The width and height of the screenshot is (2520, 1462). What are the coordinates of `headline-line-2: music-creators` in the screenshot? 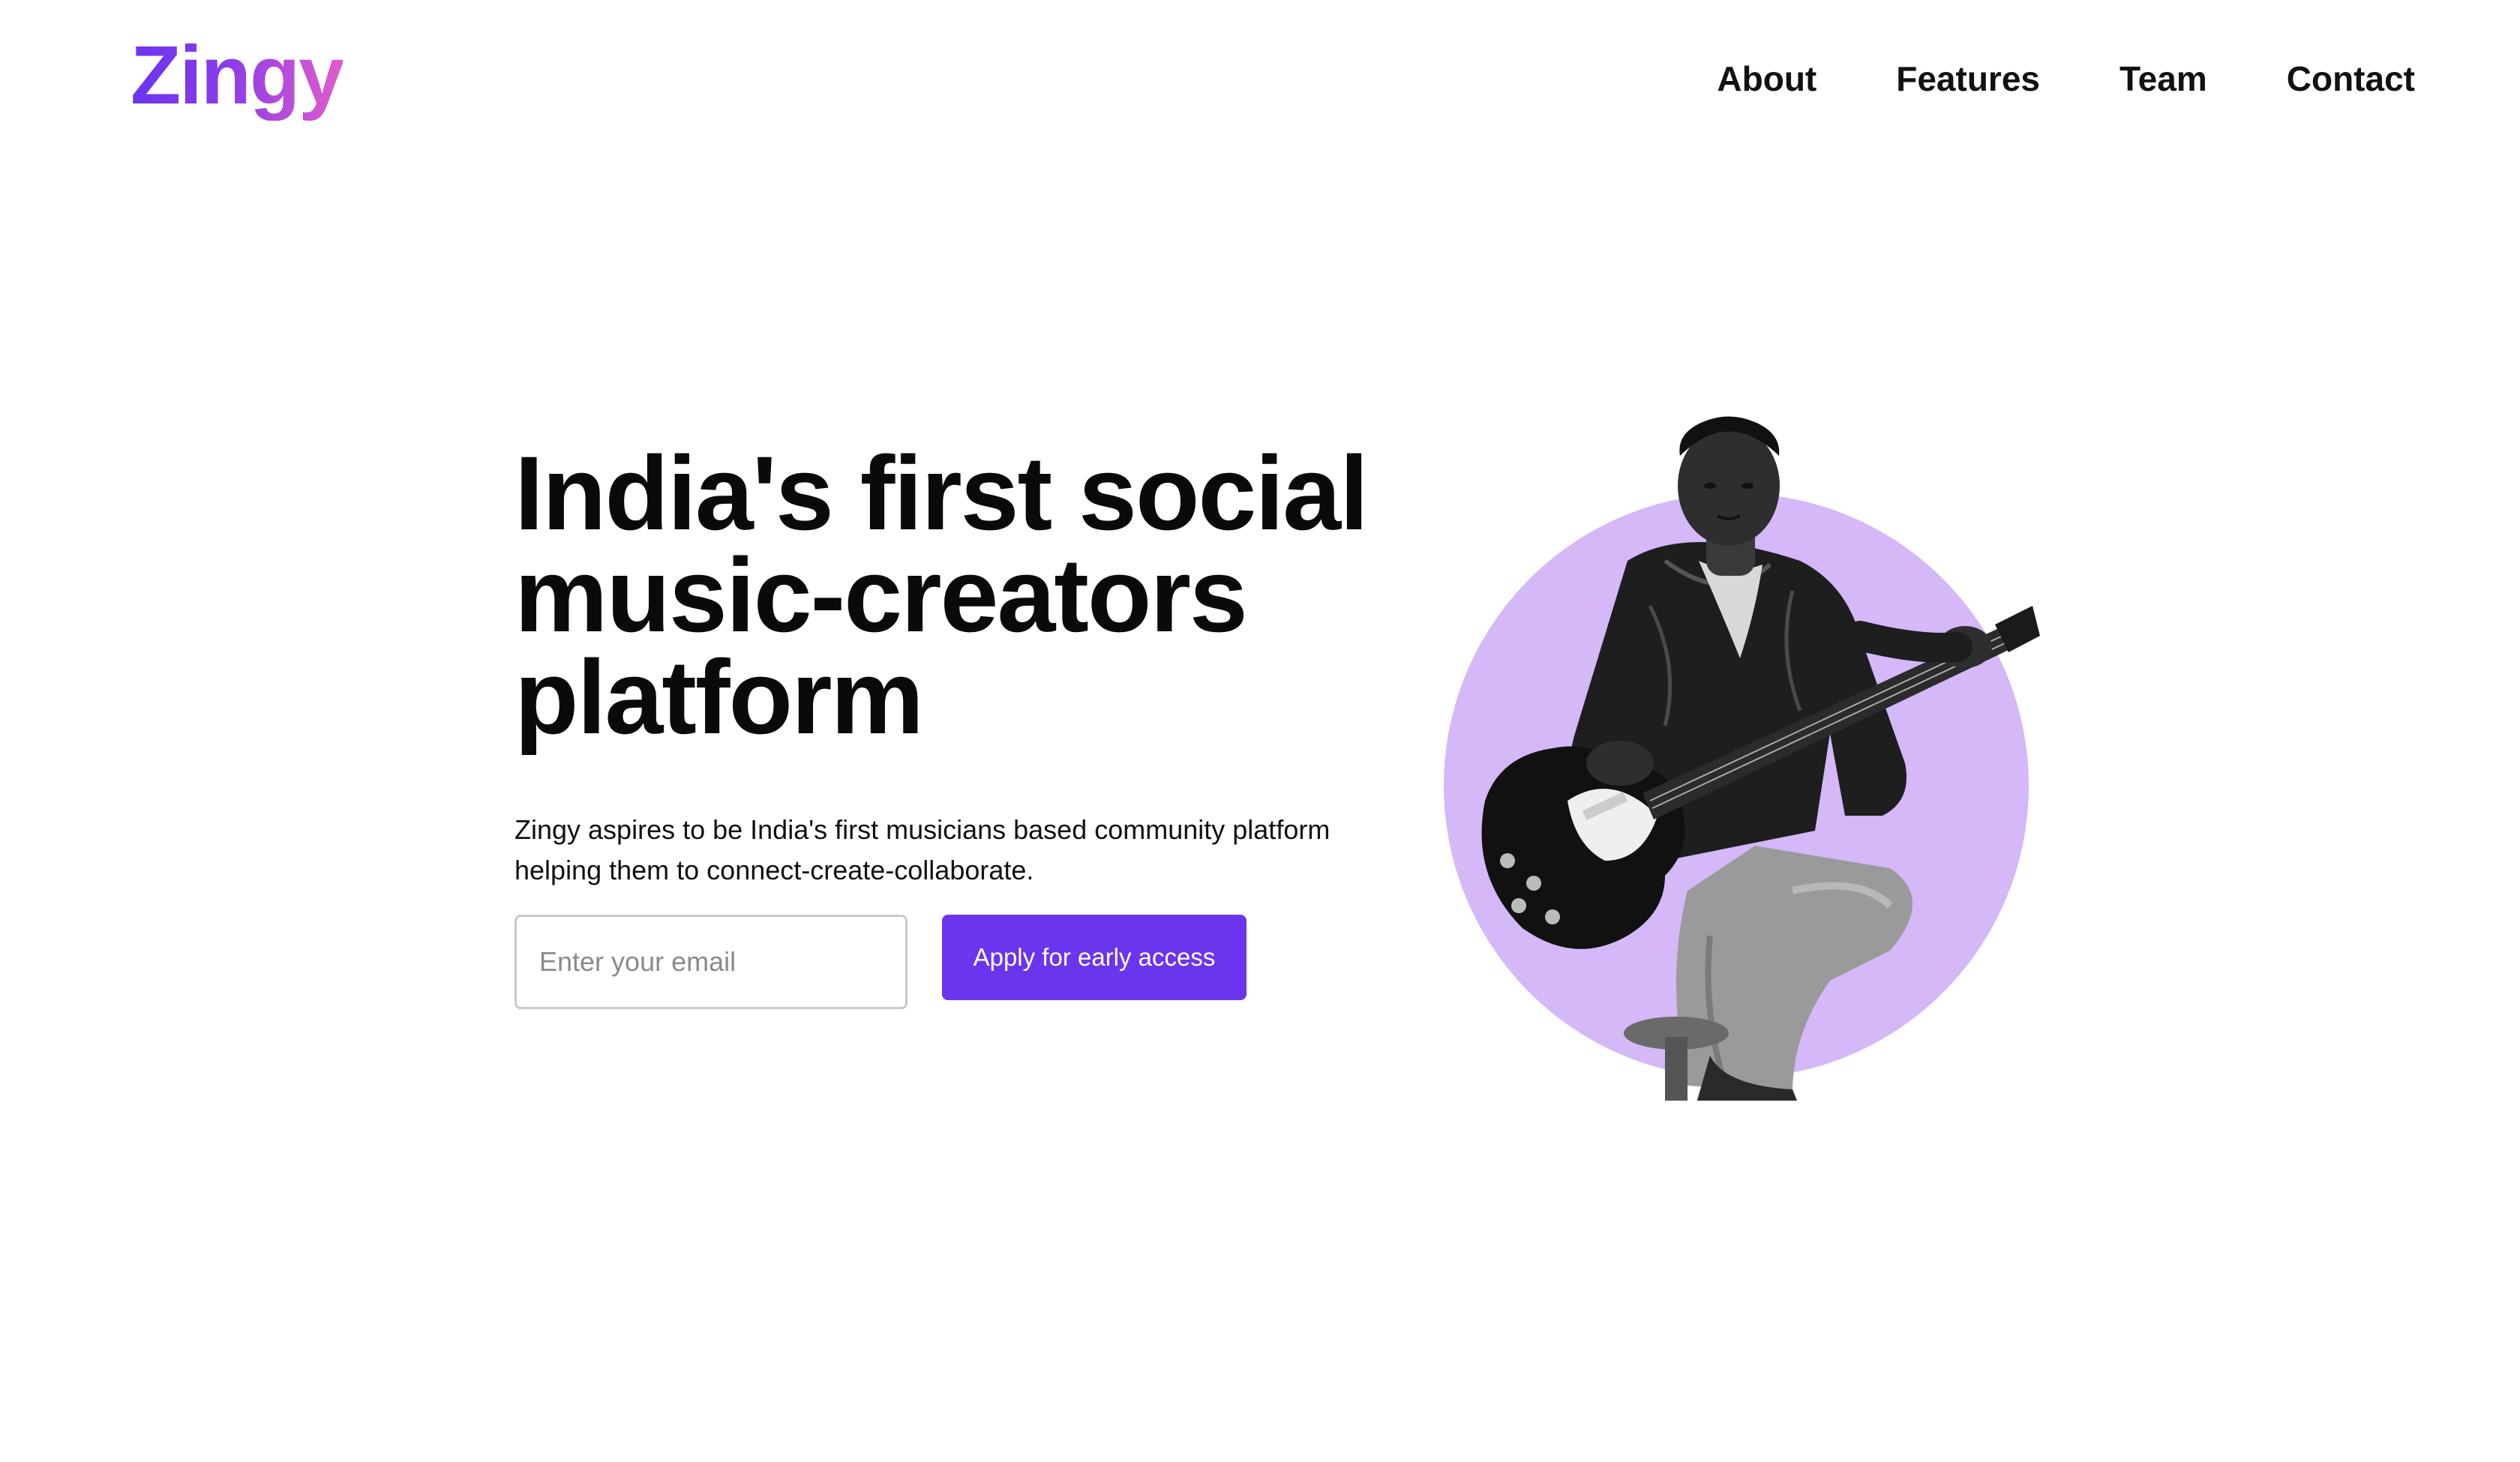 It's located at (881, 595).